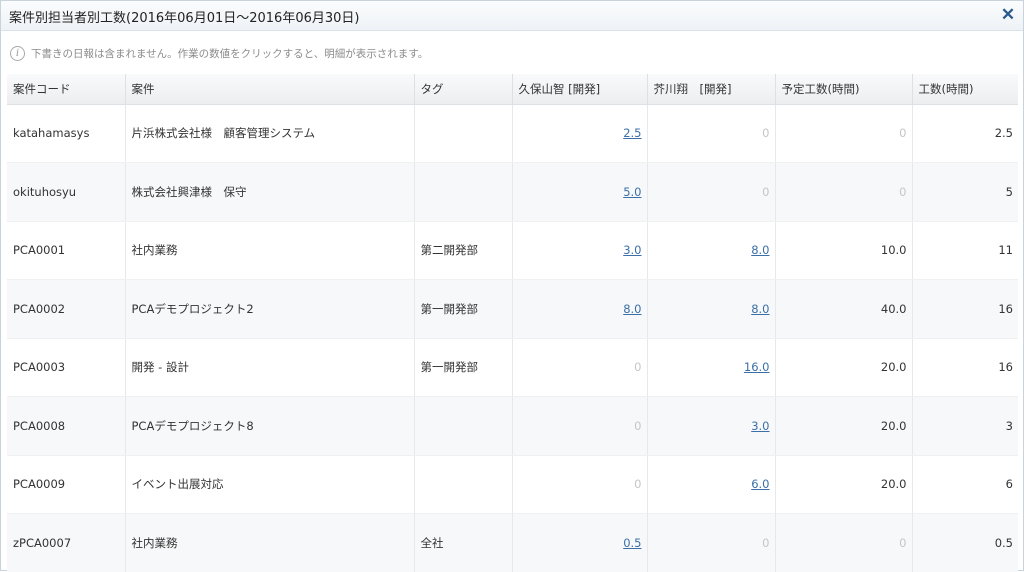  I want to click on cell-kuboyama-hours: 2.5, so click(579, 133).